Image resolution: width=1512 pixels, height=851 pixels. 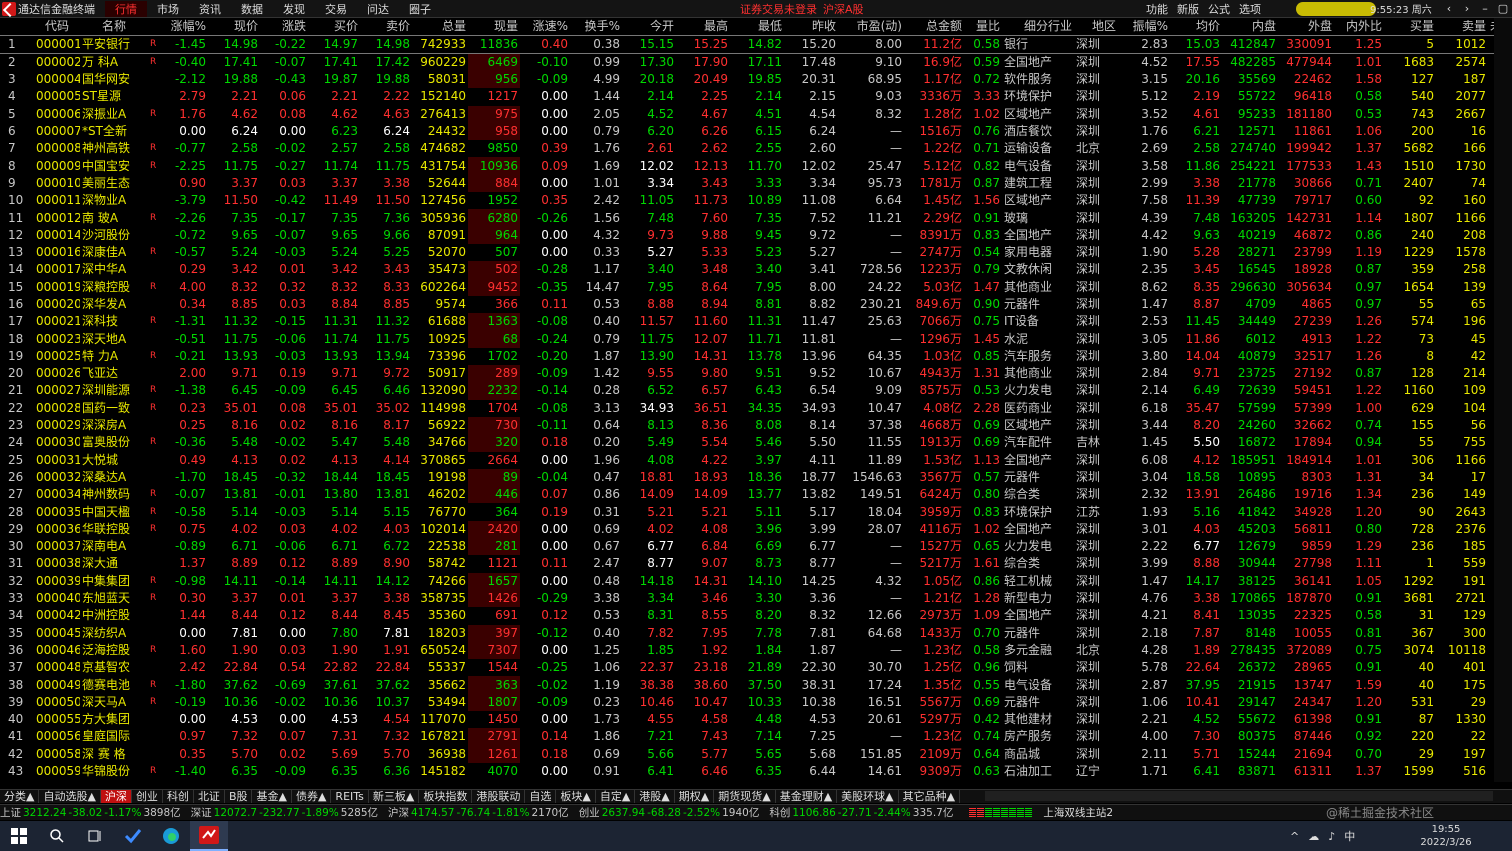 I want to click on column-header-11: 涨速%, so click(x=545, y=27).